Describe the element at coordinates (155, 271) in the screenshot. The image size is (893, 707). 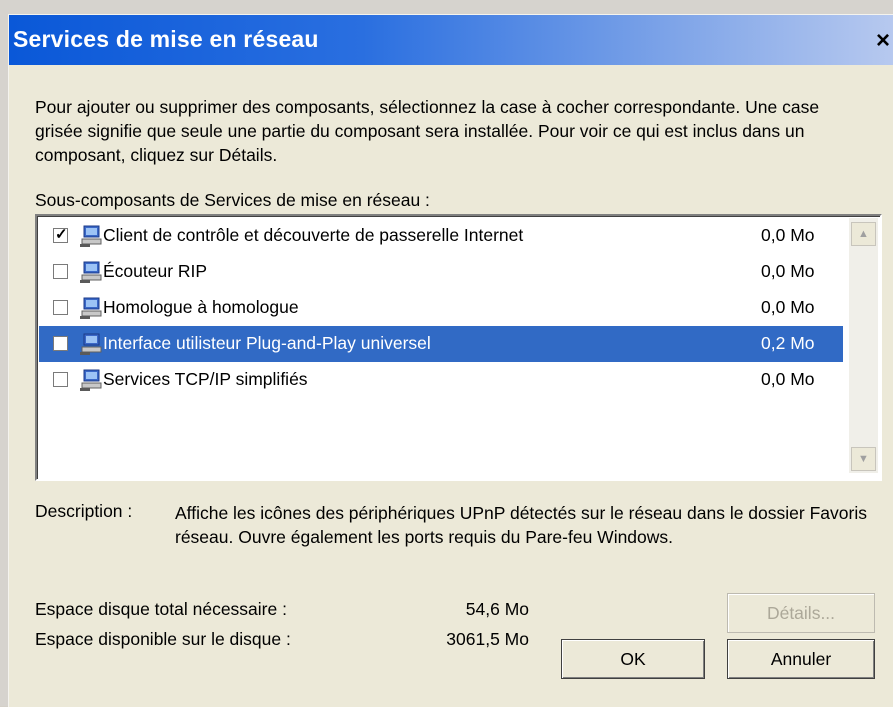
I see `component-label: Écouteur RIP` at that location.